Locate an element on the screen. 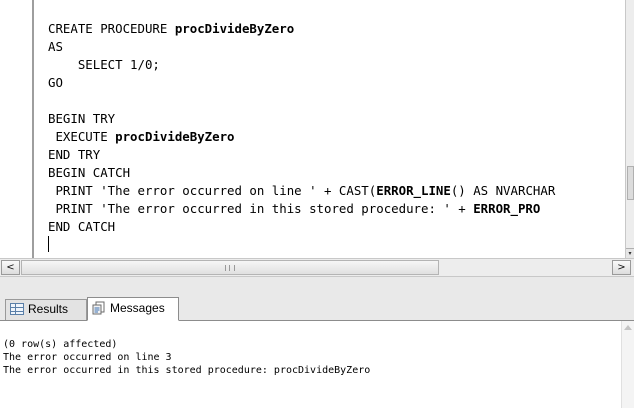  code-token: END TRY is located at coordinates (74, 154).